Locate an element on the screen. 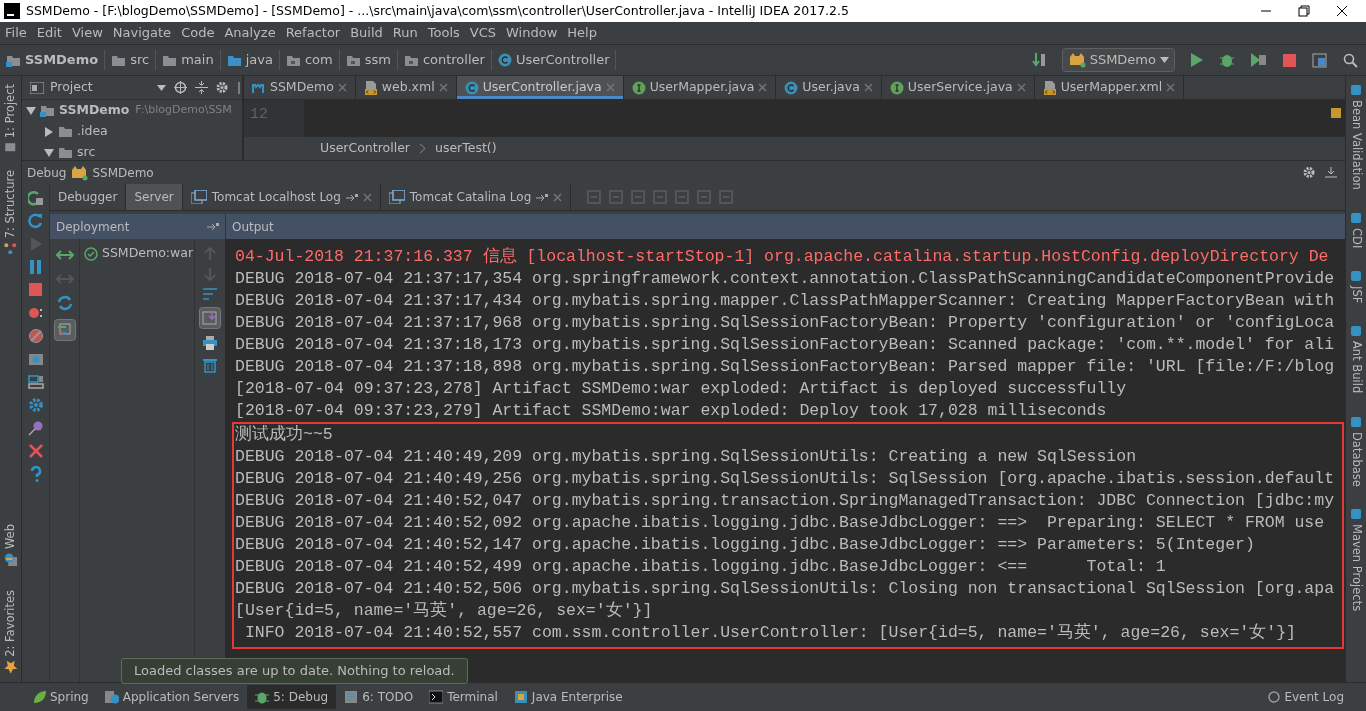 This screenshot has height=711, width=1366. build-icon is located at coordinates (1038, 60).